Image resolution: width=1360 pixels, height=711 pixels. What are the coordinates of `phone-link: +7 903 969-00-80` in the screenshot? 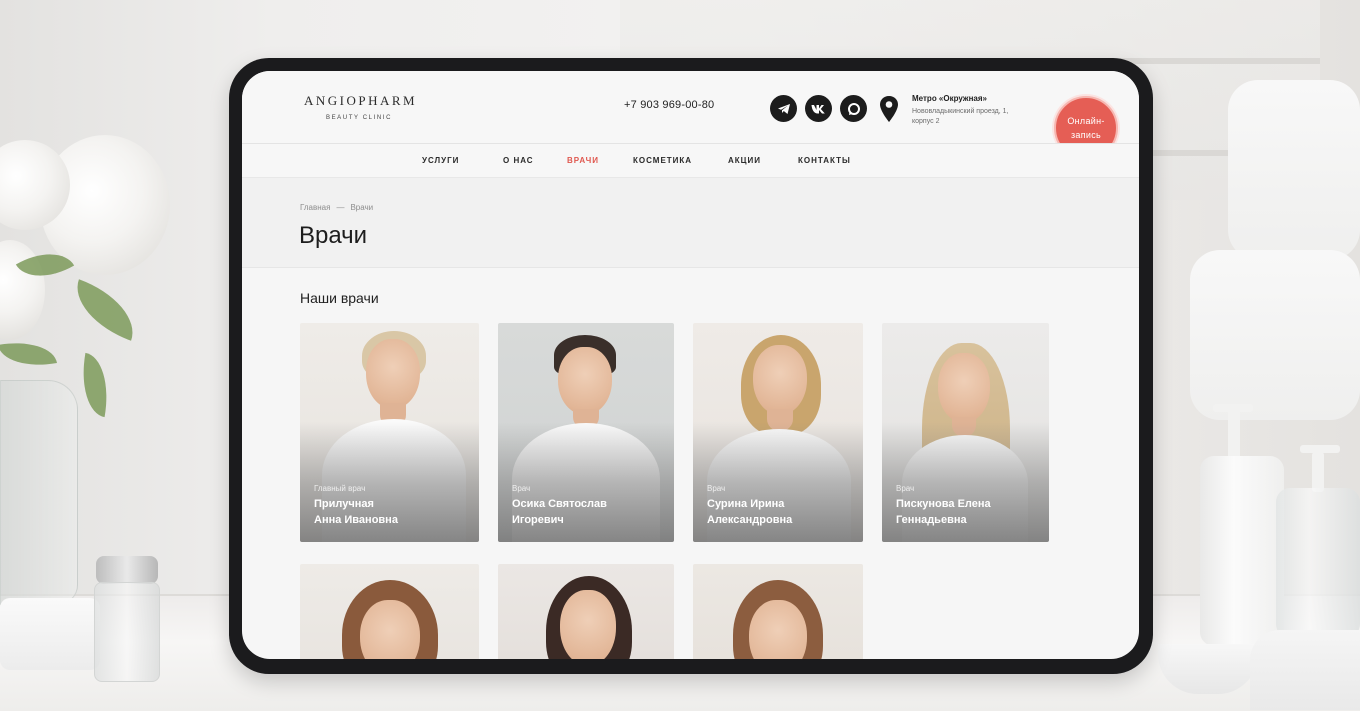 It's located at (669, 105).